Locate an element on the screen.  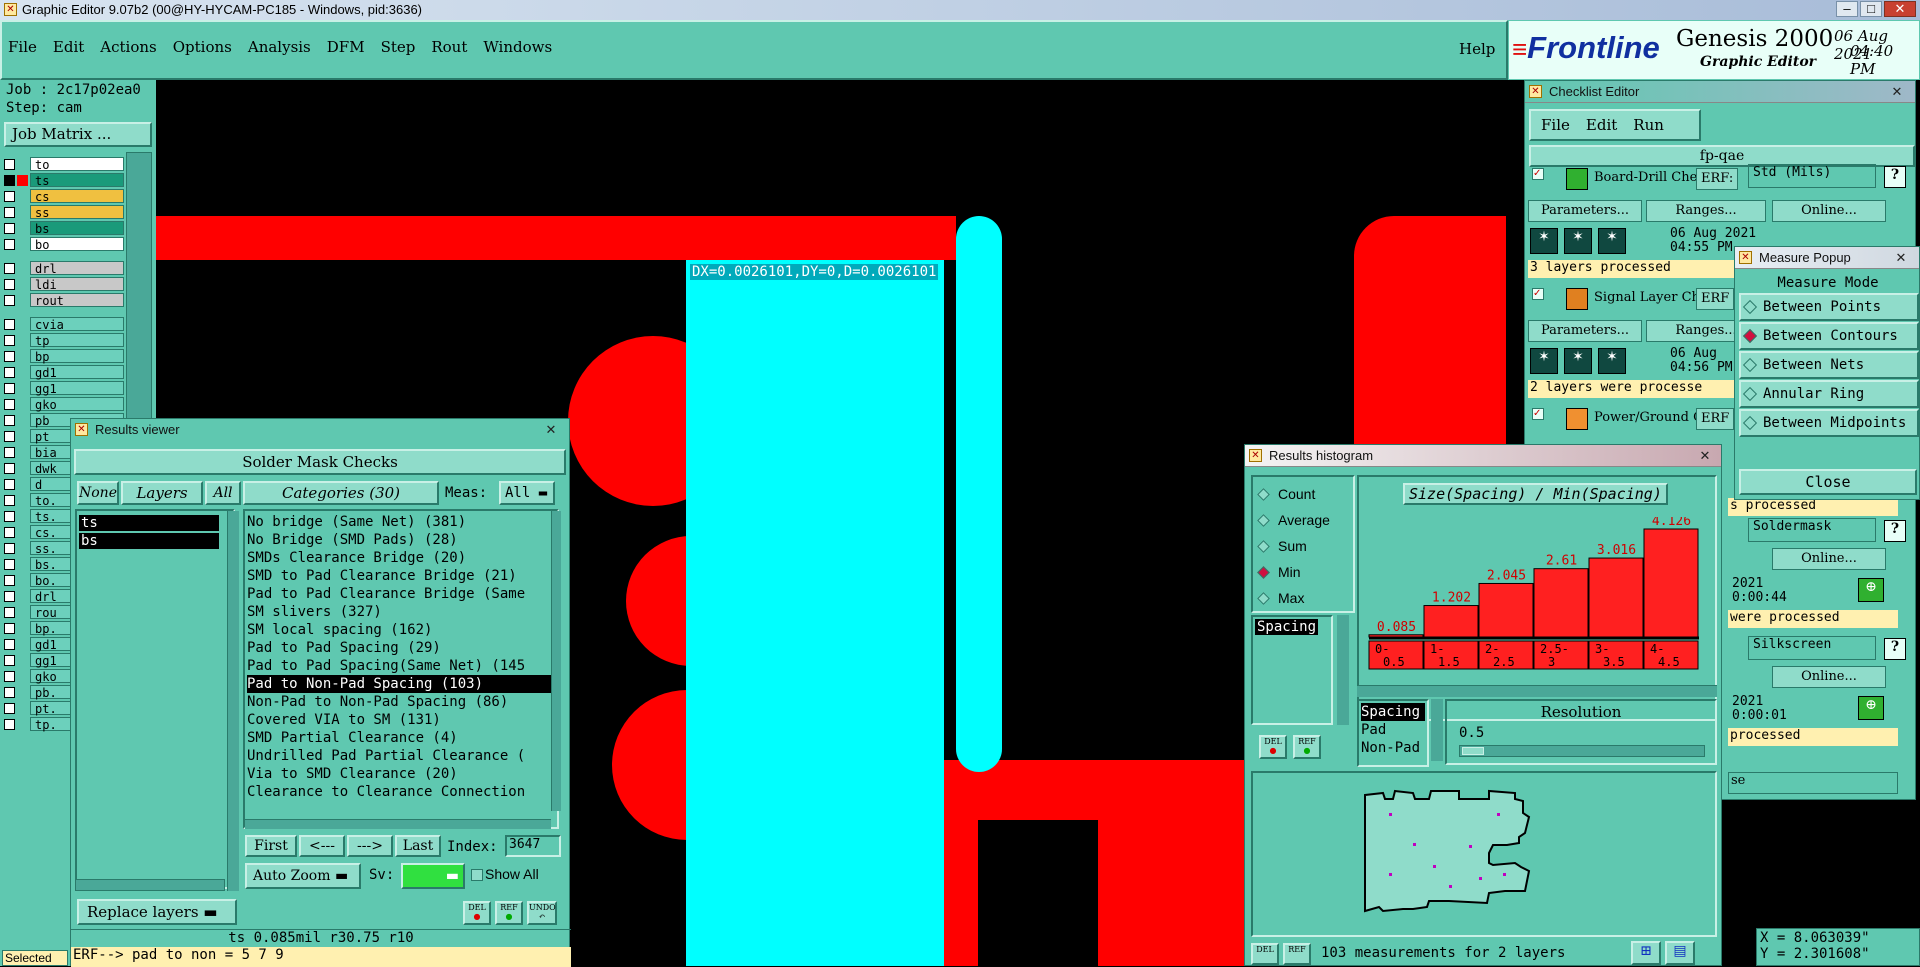
menu-dfm: DFM is located at coordinates (346, 49).